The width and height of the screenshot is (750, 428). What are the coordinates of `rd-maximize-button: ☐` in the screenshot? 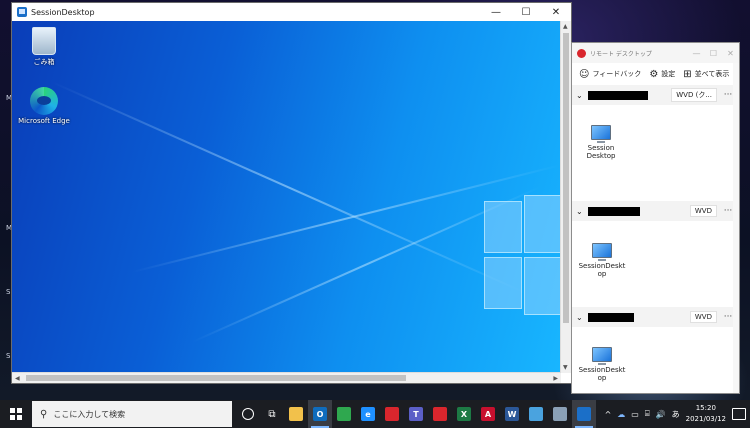 It's located at (713, 53).